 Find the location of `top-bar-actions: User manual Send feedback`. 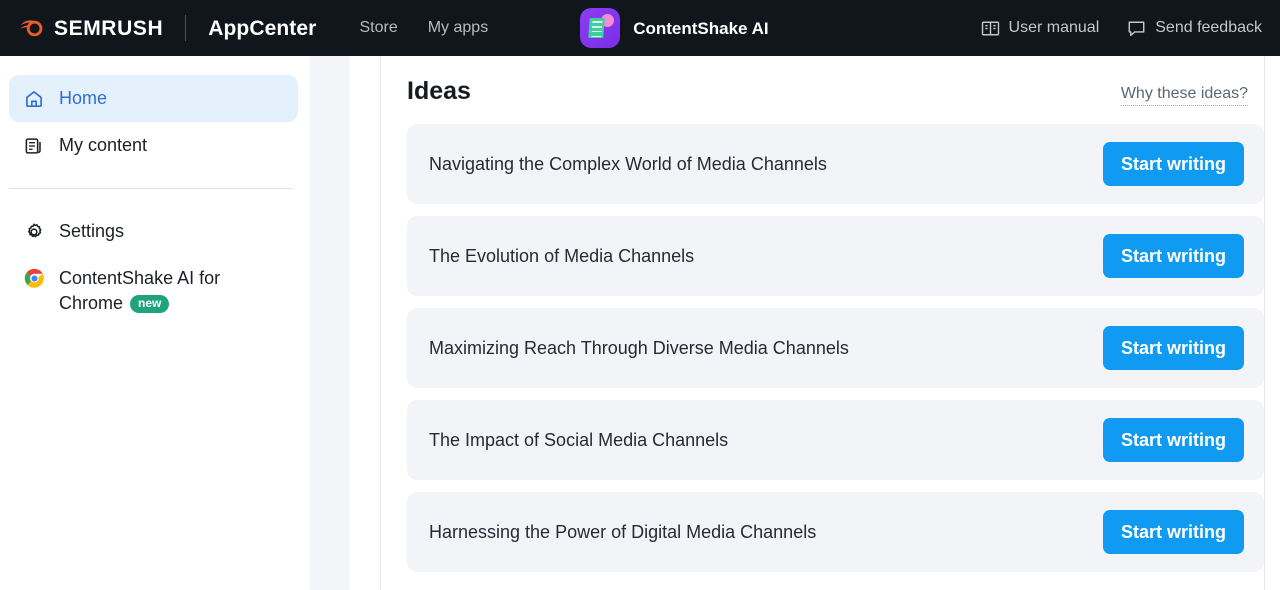

top-bar-actions: User manual Send feedback is located at coordinates (1121, 28).